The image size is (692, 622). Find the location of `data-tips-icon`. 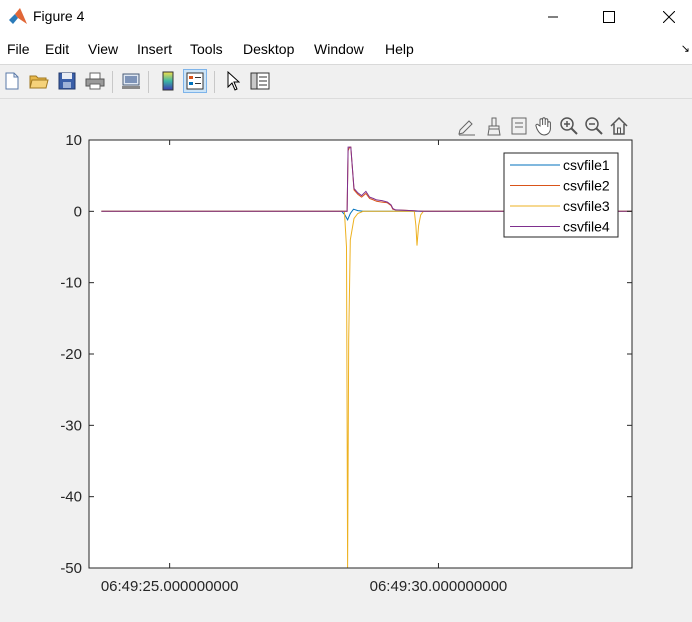

data-tips-icon is located at coordinates (519, 126).